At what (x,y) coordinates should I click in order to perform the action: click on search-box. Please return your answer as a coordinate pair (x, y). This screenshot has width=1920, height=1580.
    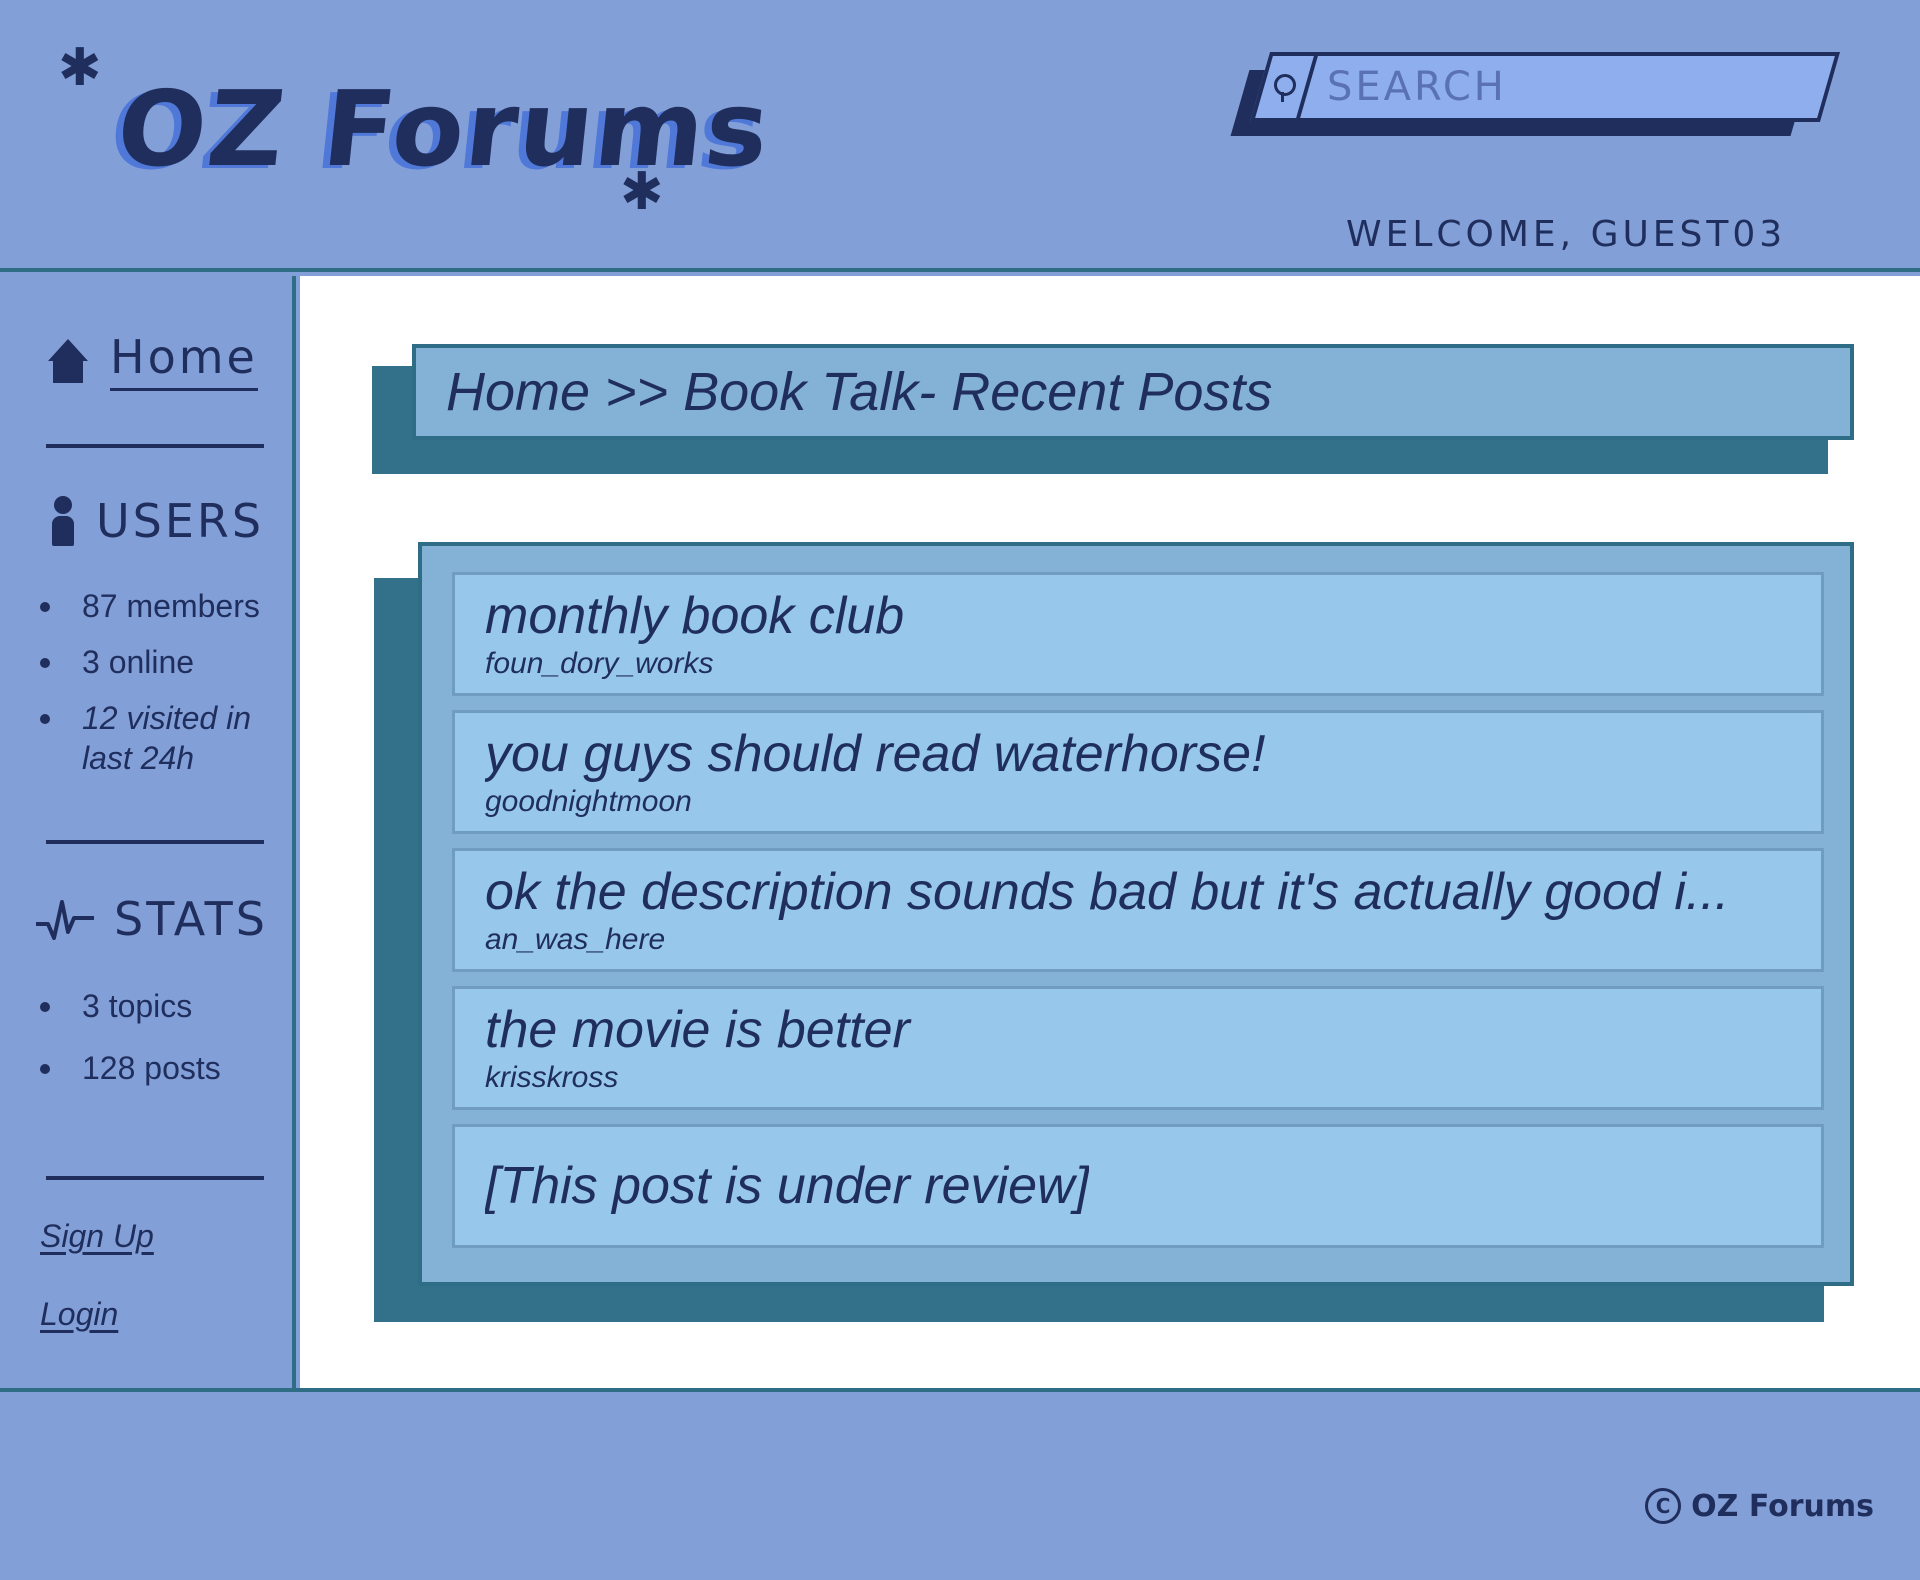
    Looking at the image, I should click on (1545, 87).